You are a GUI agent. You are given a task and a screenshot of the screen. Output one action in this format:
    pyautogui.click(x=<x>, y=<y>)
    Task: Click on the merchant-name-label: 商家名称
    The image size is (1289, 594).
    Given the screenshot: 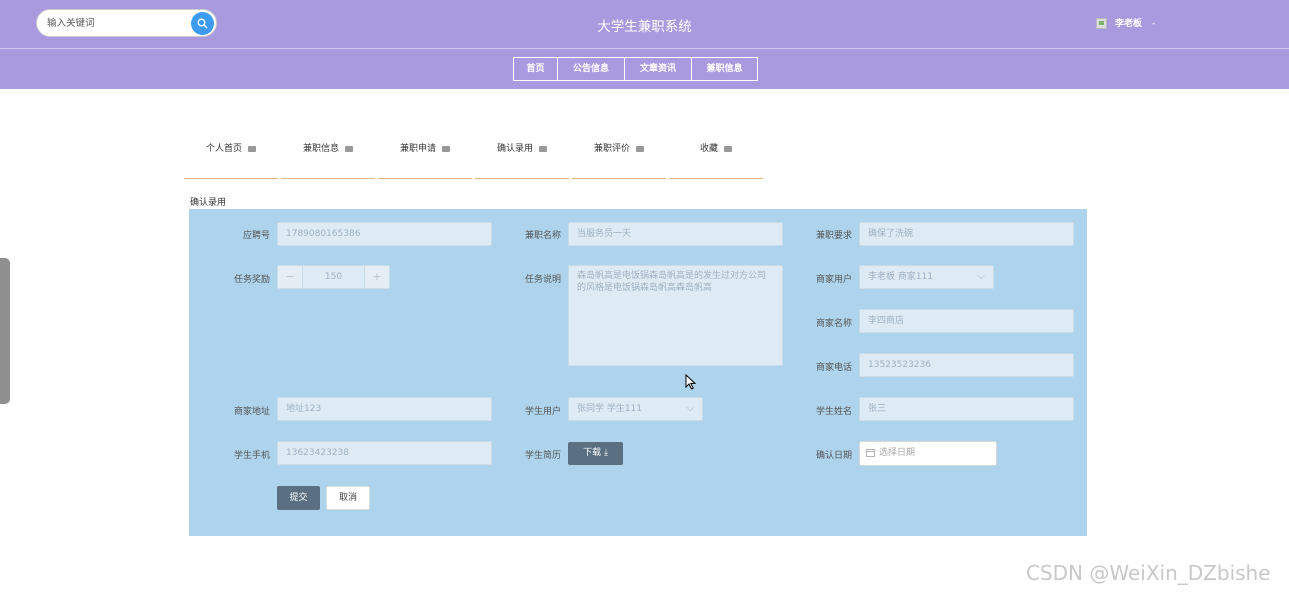 What is the action you would take?
    pyautogui.click(x=833, y=324)
    